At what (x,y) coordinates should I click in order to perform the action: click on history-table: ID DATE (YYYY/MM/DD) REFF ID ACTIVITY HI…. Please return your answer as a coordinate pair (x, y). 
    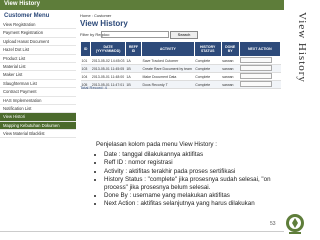
    Looking at the image, I should click on (180, 65).